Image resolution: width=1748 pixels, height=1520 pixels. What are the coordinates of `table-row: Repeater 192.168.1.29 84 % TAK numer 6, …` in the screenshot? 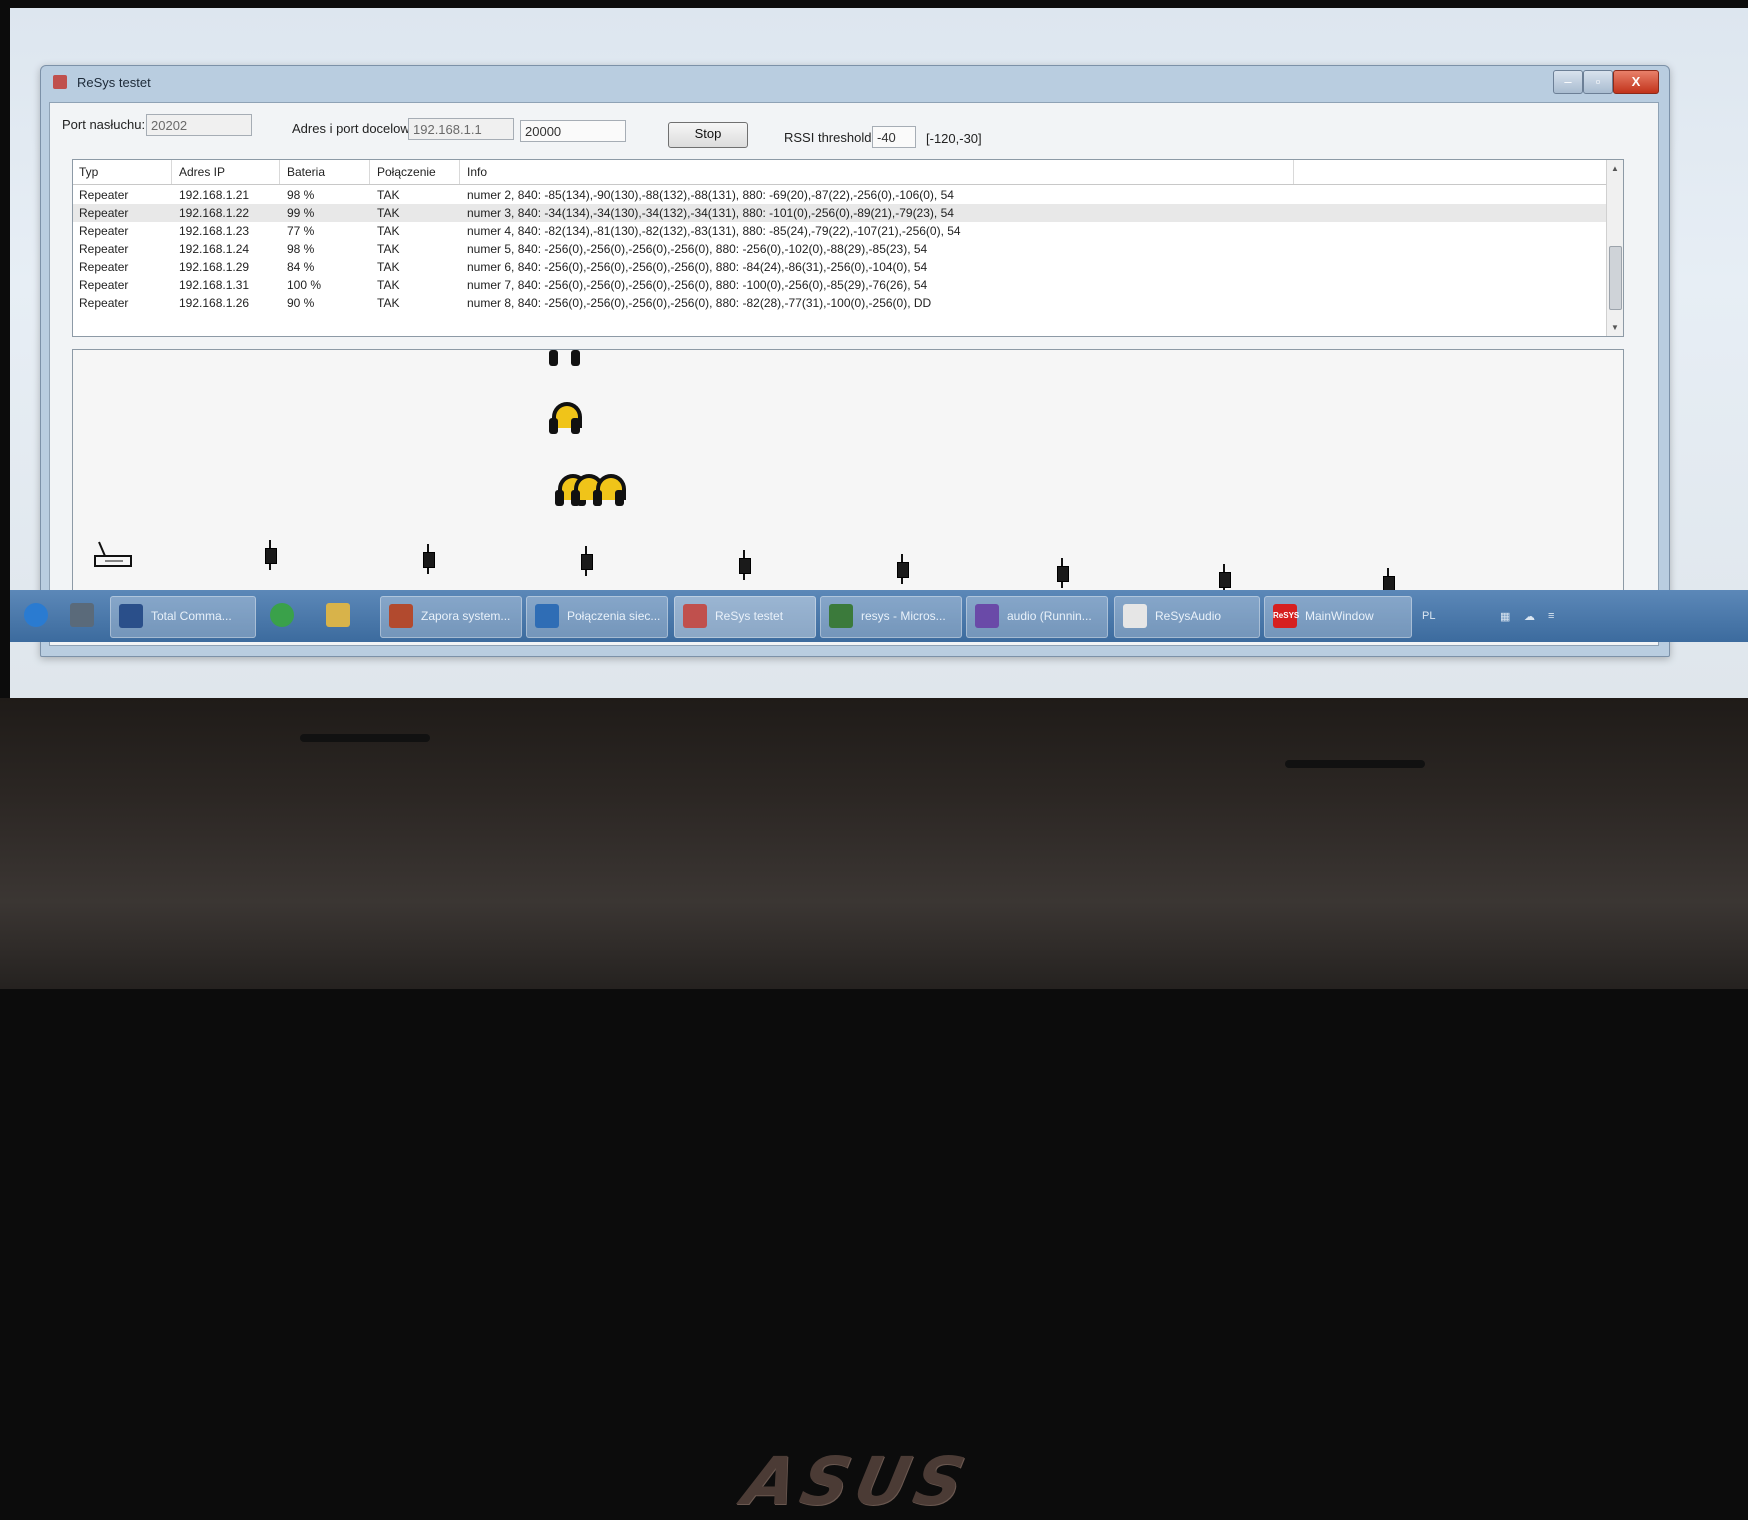 It's located at (840, 267).